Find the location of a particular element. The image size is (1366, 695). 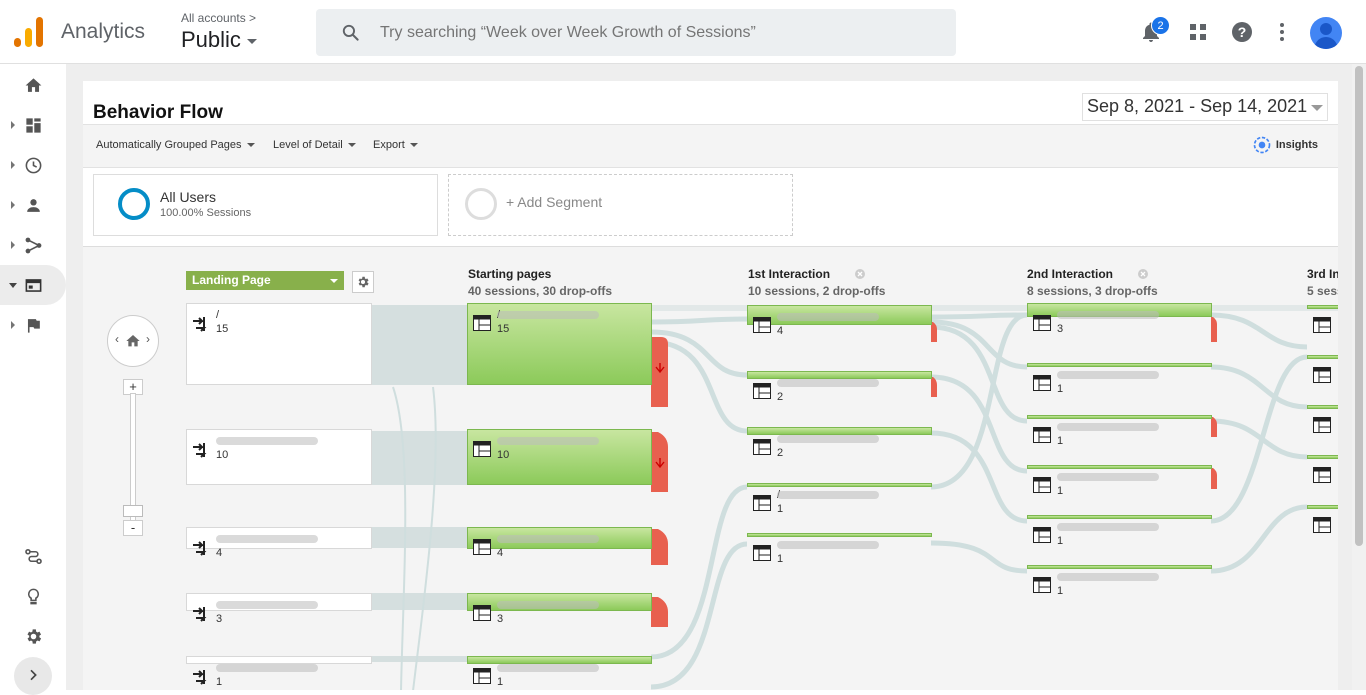

nav-behavior is located at coordinates (33, 285).